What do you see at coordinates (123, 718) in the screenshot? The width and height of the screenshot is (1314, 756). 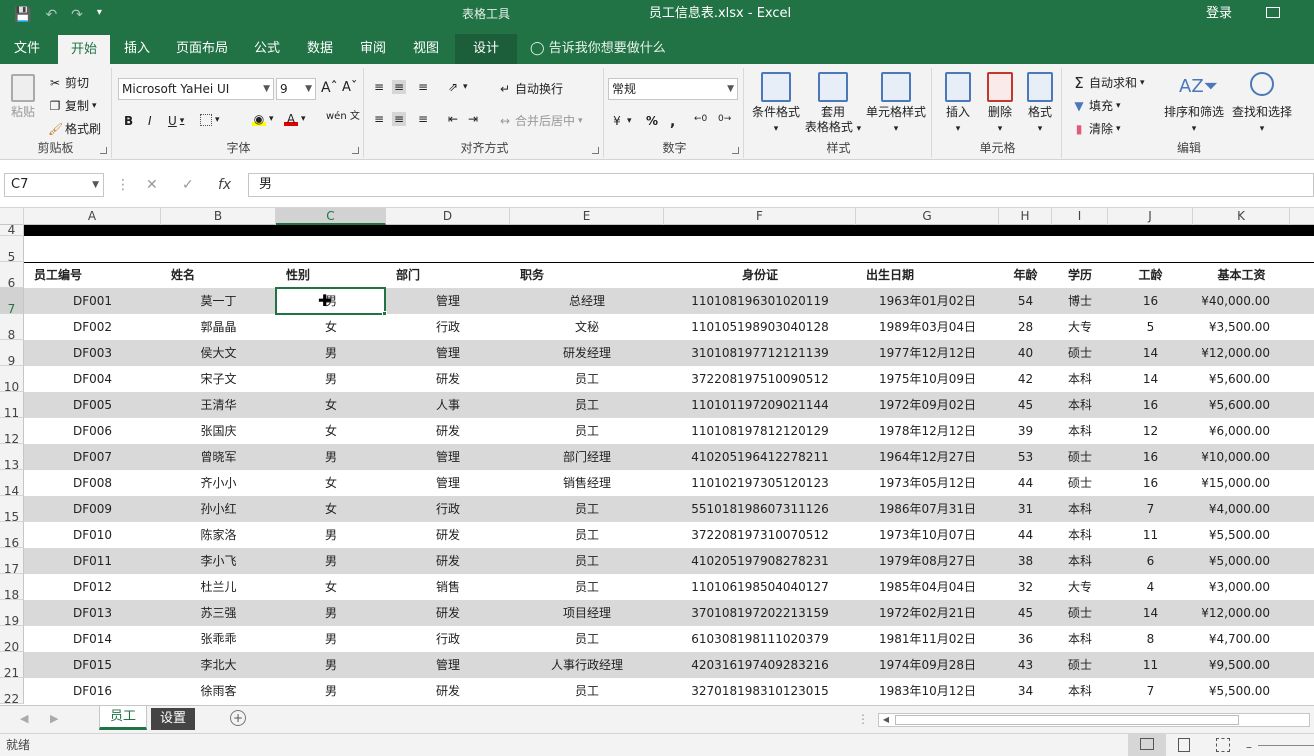 I see `sheet-tab-employees: 员工` at bounding box center [123, 718].